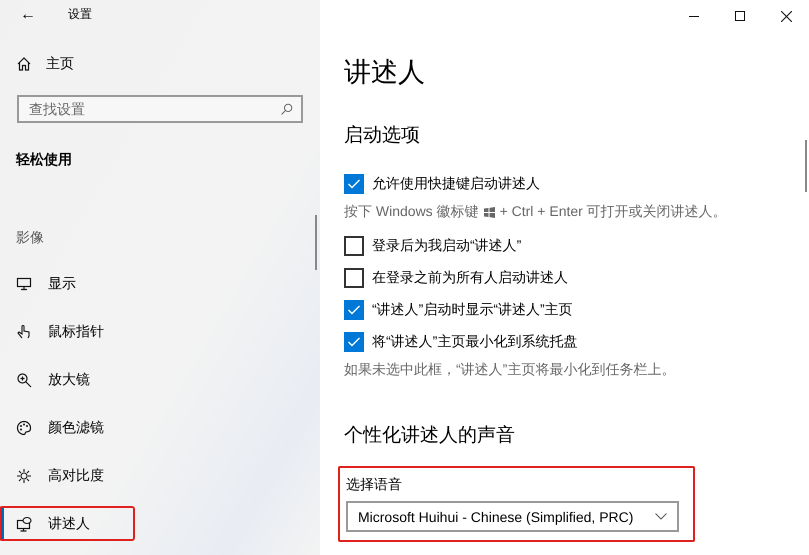 Image resolution: width=809 pixels, height=555 pixels. I want to click on section-heading: 启动选项, so click(382, 136).